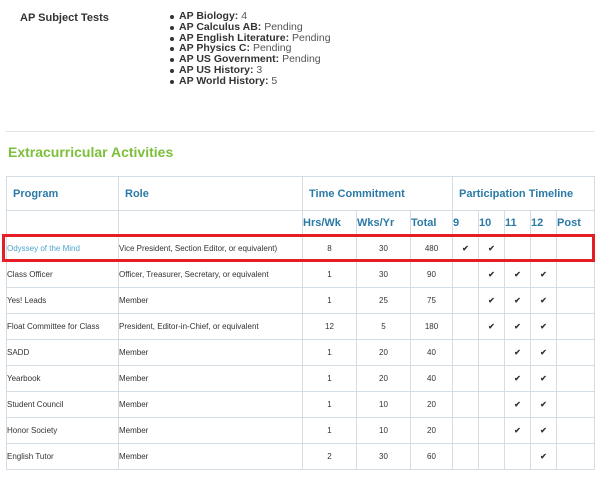  Describe the element at coordinates (383, 223) in the screenshot. I see `wks-yr-header: Wks/Yr` at that location.